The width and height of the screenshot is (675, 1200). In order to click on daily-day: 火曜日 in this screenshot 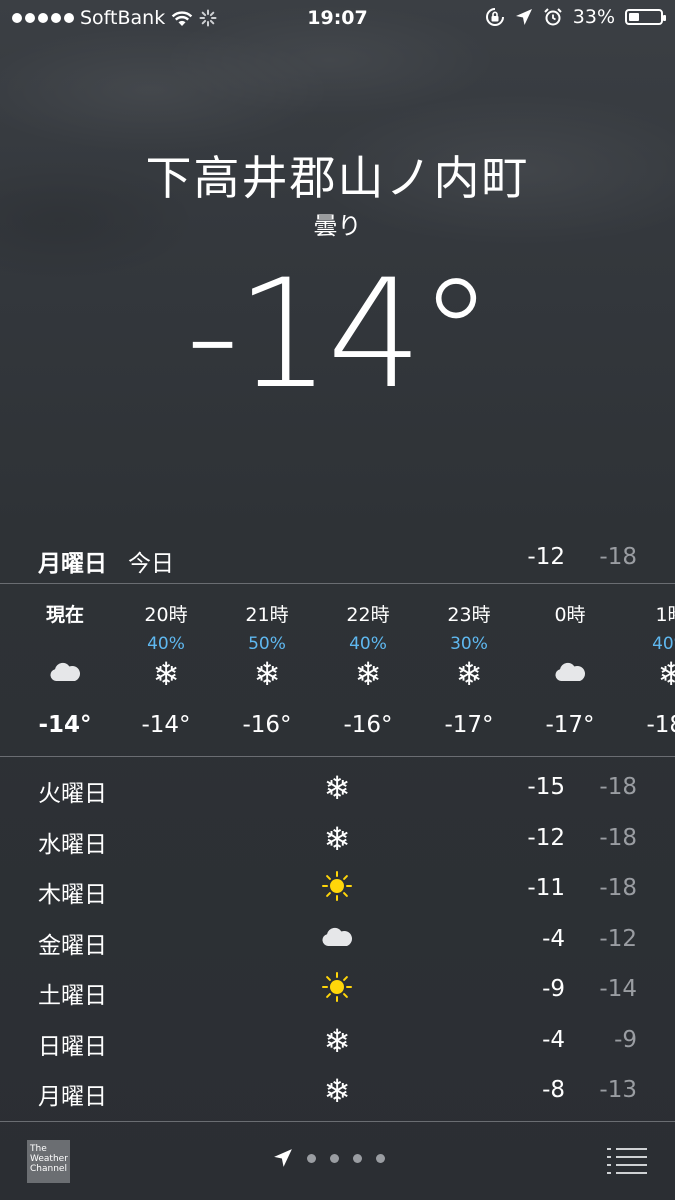, I will do `click(72, 794)`.